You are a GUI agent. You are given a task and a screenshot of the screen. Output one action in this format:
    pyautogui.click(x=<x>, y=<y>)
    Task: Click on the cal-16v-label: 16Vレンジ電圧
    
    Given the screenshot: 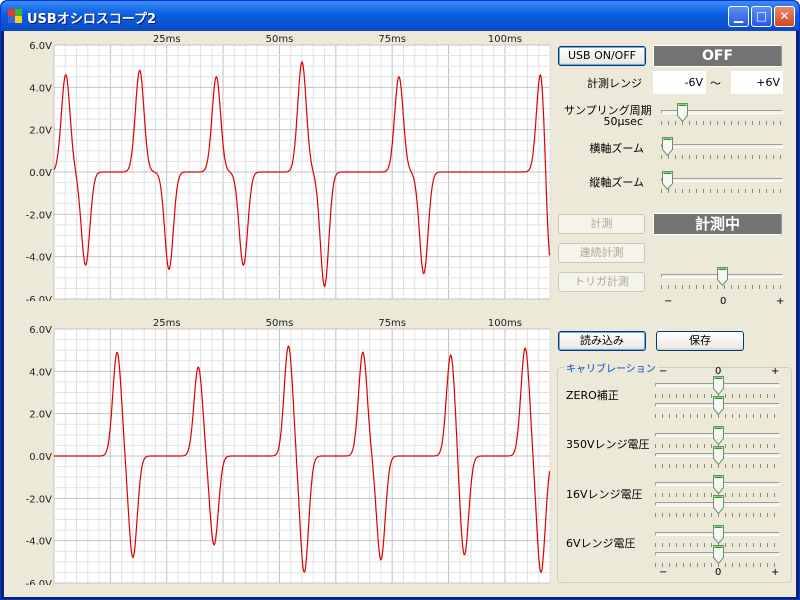 What is the action you would take?
    pyautogui.click(x=604, y=494)
    